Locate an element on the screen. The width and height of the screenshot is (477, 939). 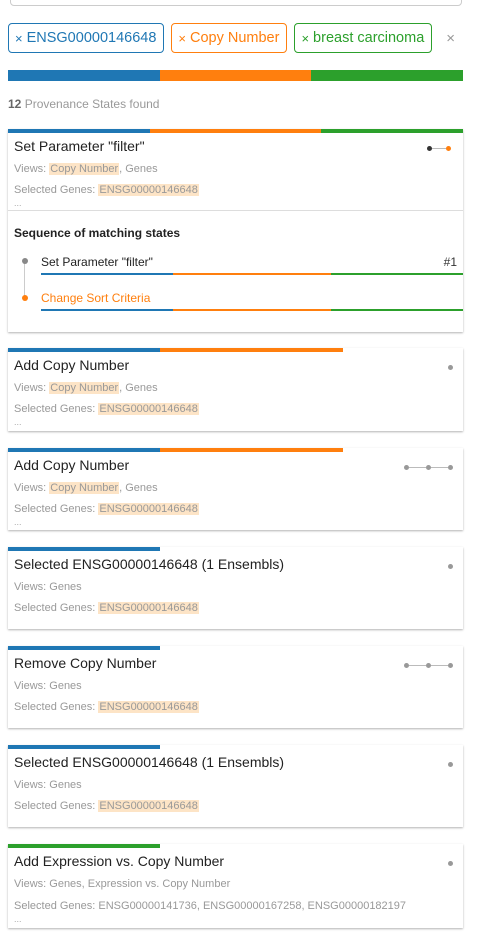
sequence-line is located at coordinates (24, 280).